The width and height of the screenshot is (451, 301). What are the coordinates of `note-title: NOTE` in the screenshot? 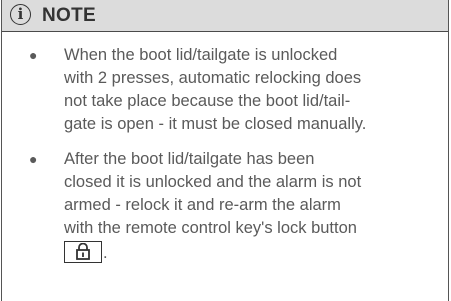 It's located at (69, 15).